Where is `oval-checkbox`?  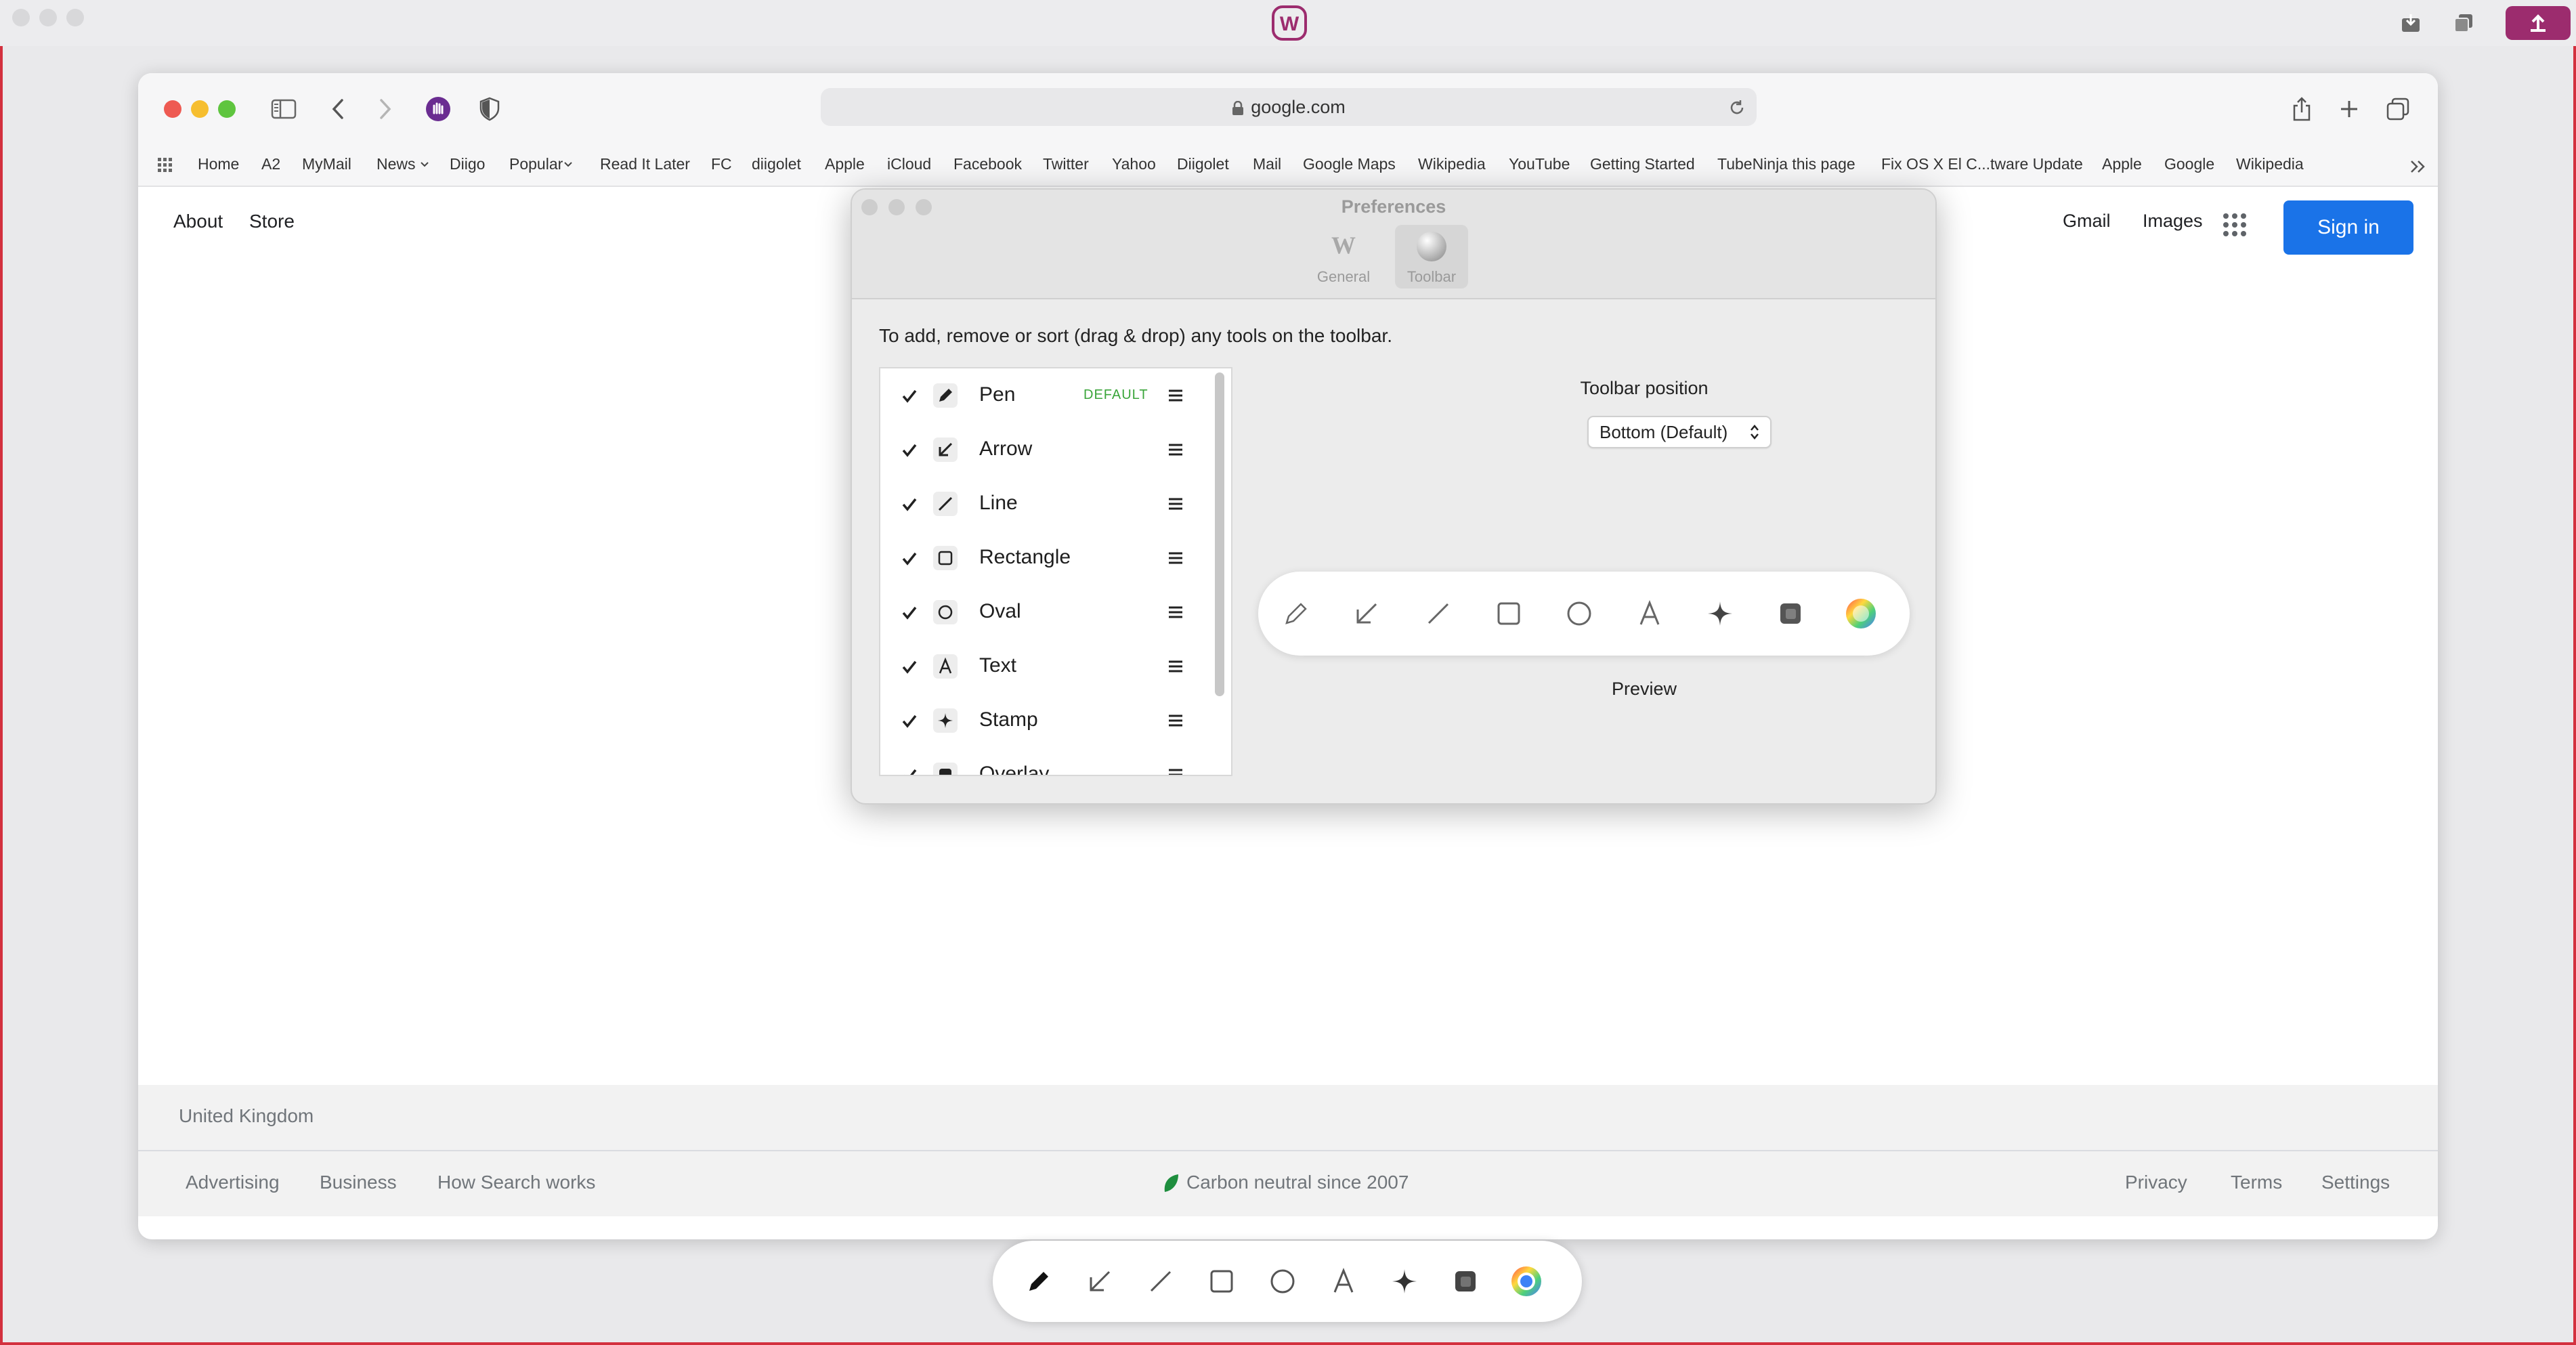
oval-checkbox is located at coordinates (909, 613).